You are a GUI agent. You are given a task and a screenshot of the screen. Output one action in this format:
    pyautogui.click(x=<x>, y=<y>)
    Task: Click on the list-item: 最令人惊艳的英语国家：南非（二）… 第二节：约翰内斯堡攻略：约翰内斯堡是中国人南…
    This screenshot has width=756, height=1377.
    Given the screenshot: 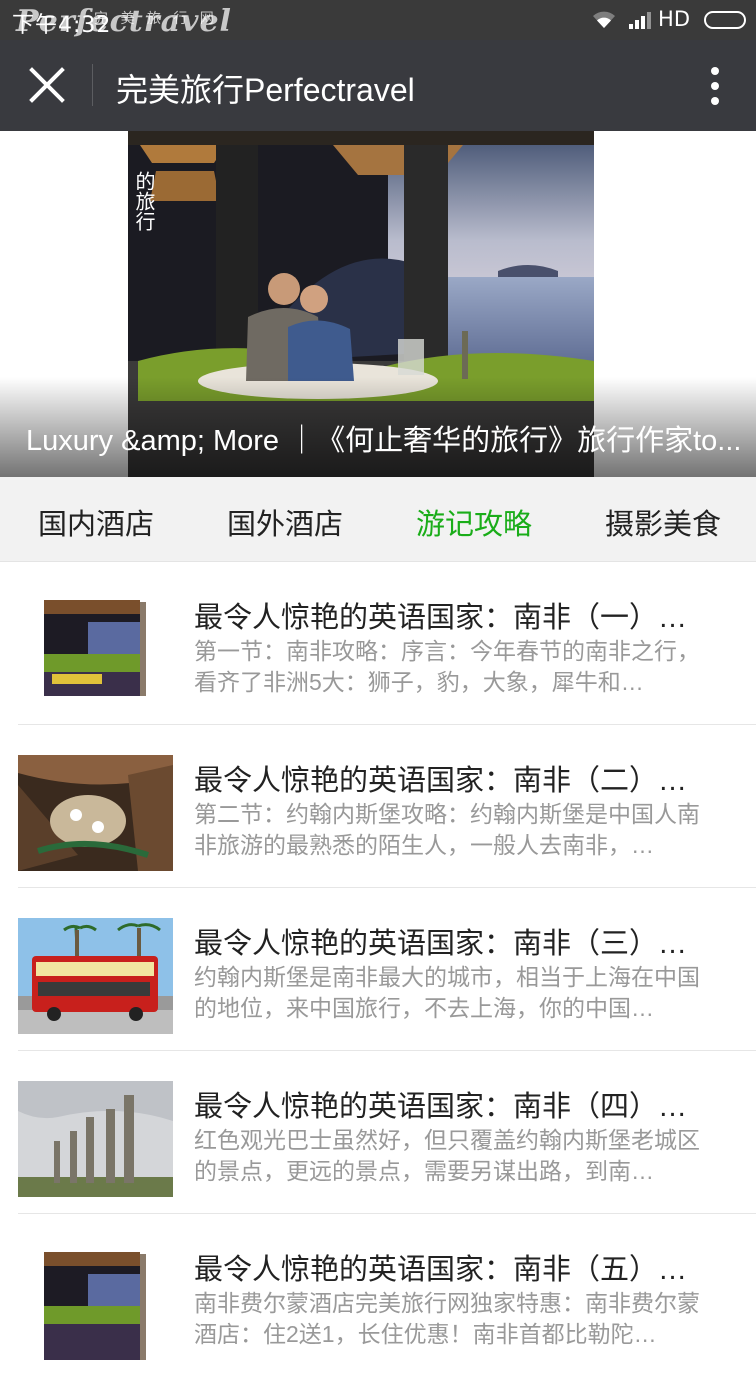 What is the action you would take?
    pyautogui.click(x=378, y=806)
    